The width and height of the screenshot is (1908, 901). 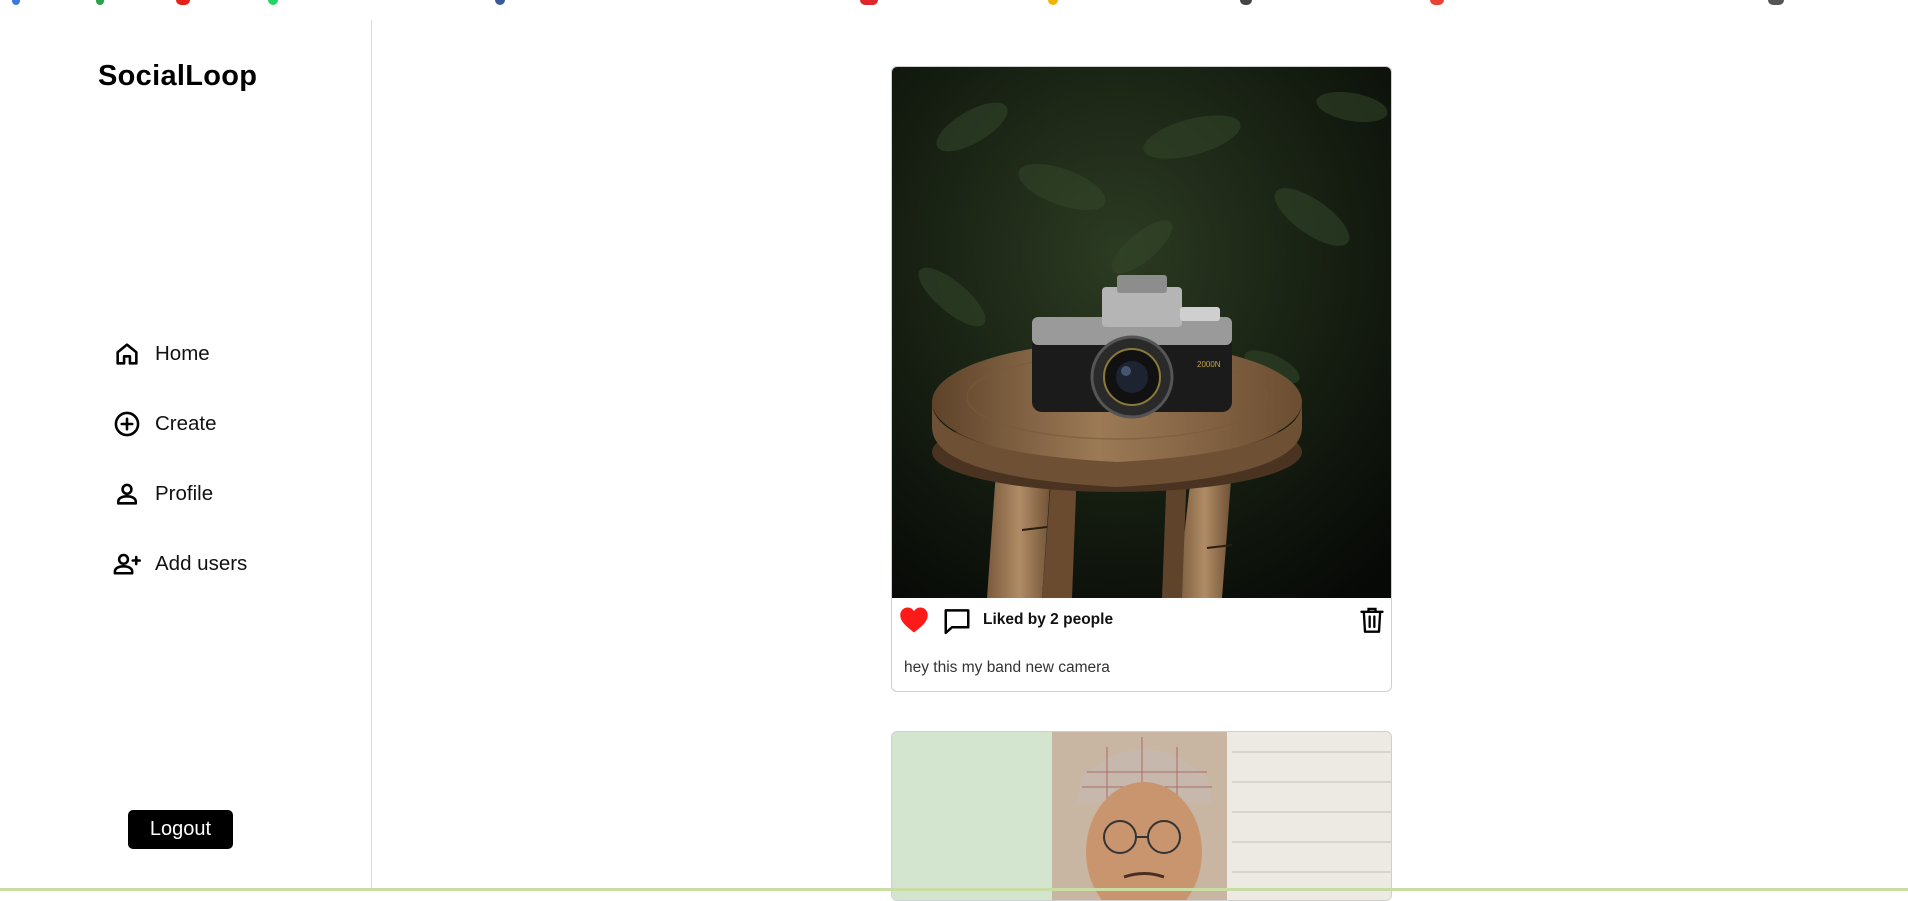 What do you see at coordinates (954, 3) in the screenshot?
I see `browser-bookmark-strip` at bounding box center [954, 3].